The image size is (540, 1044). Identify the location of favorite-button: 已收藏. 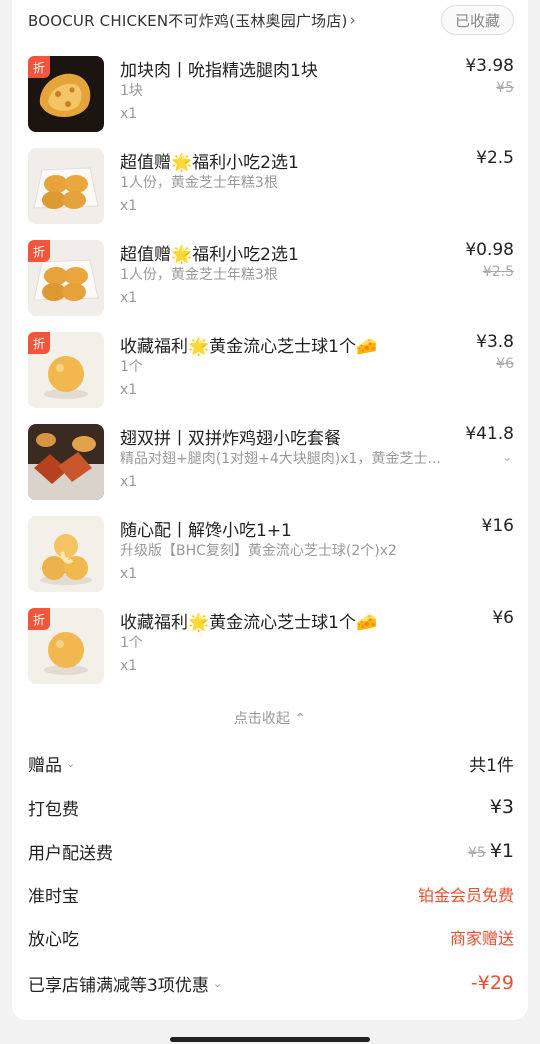
(477, 20).